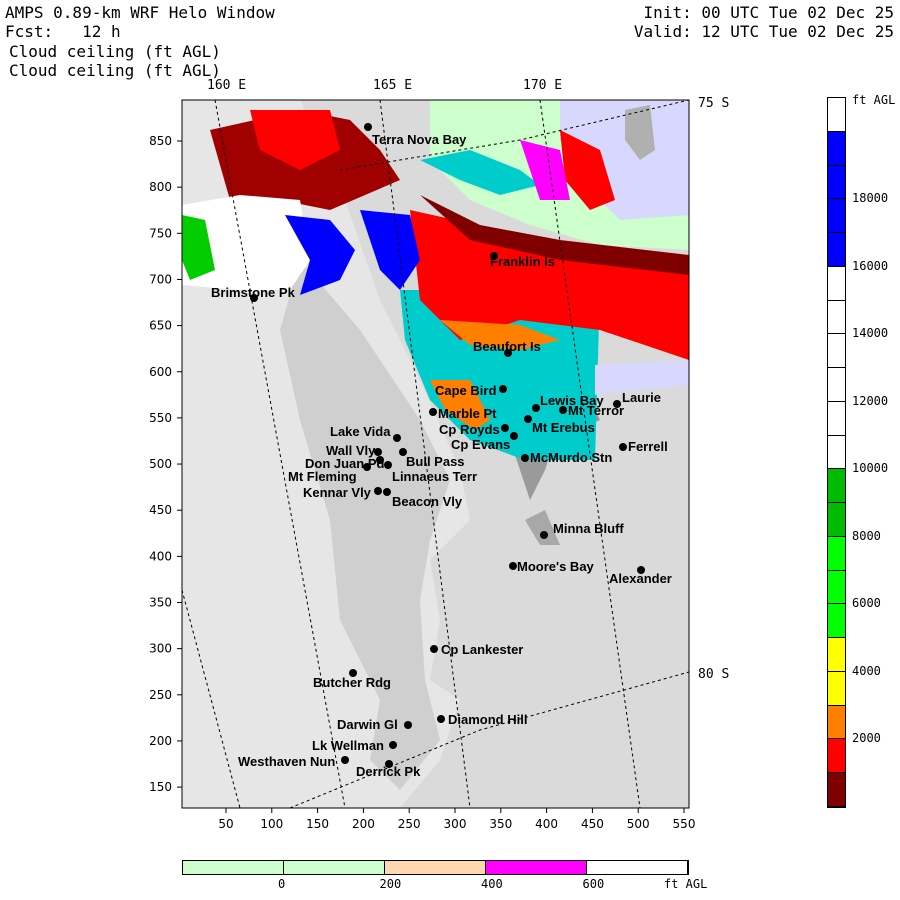  What do you see at coordinates (317, 824) in the screenshot?
I see `x-tick-label: 150` at bounding box center [317, 824].